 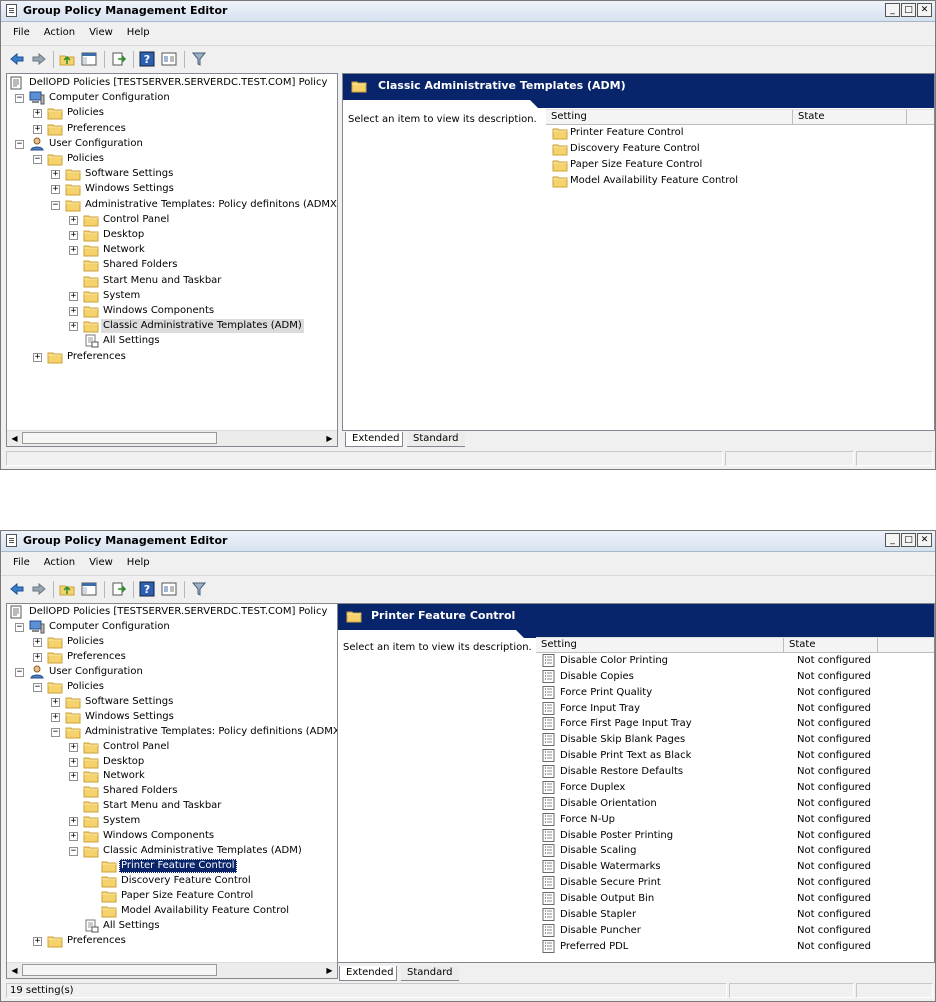 What do you see at coordinates (735, 804) in the screenshot?
I see `list-item: Disable Orientation Not configured` at bounding box center [735, 804].